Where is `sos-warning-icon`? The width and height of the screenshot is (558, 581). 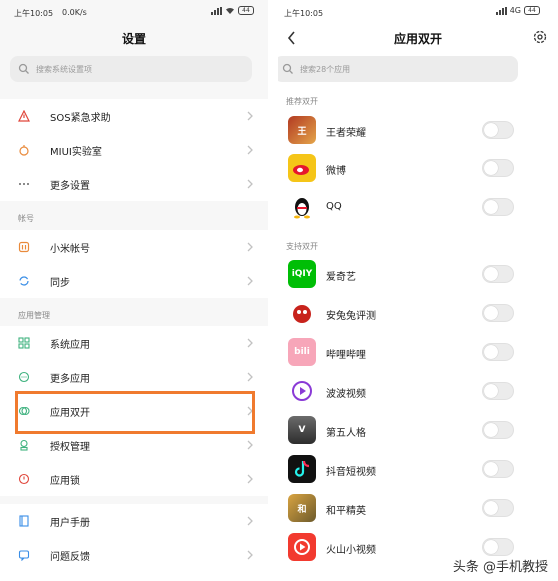 sos-warning-icon is located at coordinates (24, 116).